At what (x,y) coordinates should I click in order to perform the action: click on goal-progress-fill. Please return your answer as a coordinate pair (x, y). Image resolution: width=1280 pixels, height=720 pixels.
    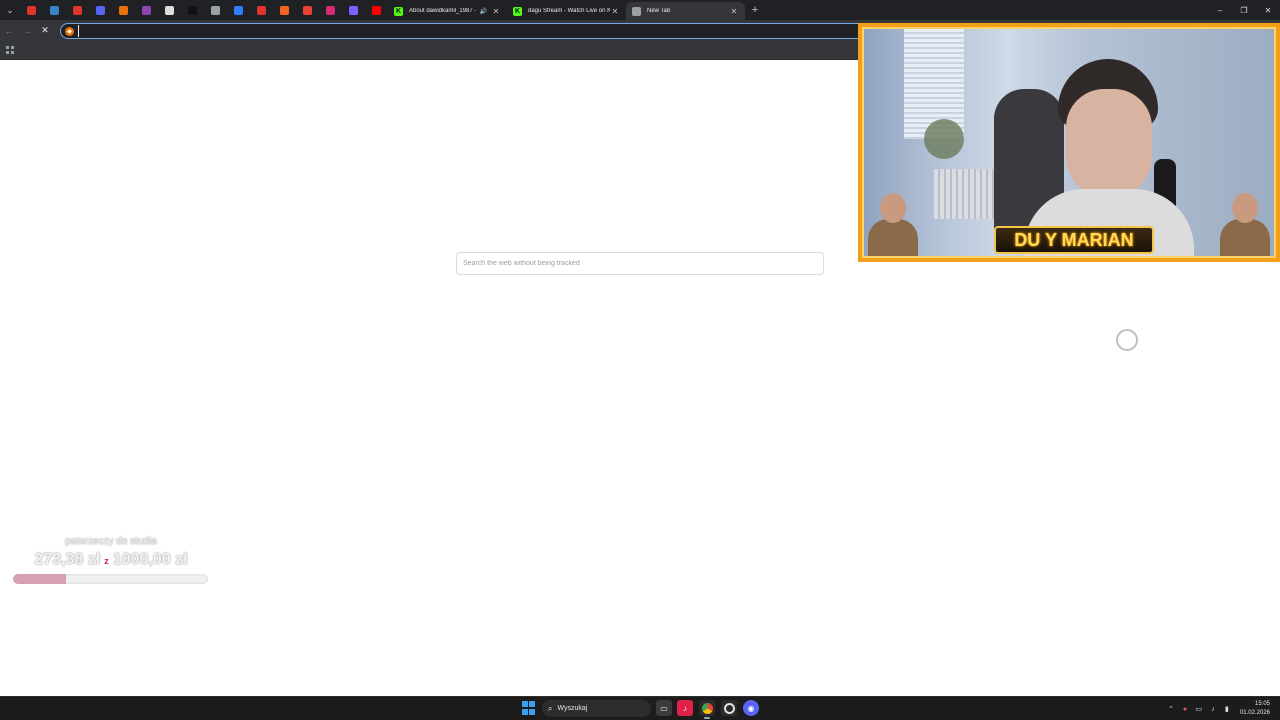
    Looking at the image, I should click on (39, 579).